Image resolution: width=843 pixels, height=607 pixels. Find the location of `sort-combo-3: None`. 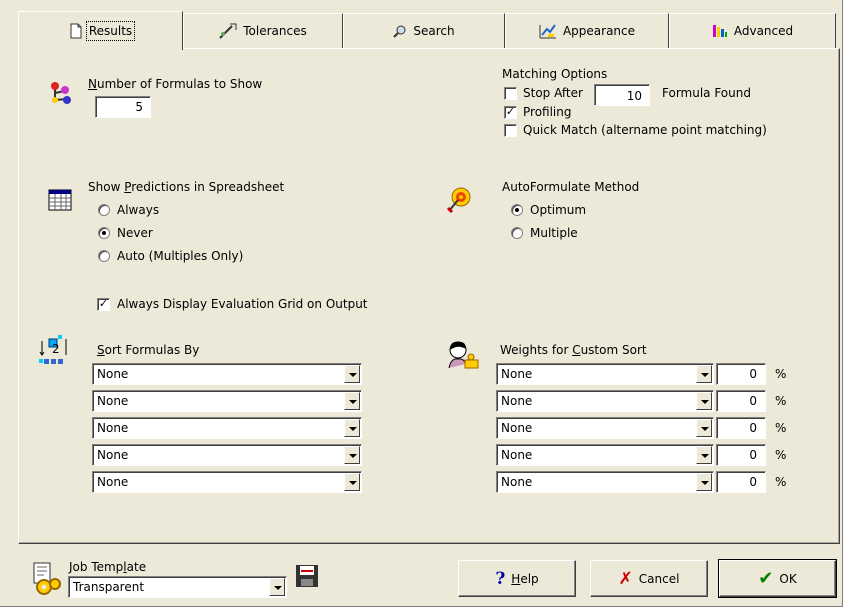

sort-combo-3: None is located at coordinates (227, 428).